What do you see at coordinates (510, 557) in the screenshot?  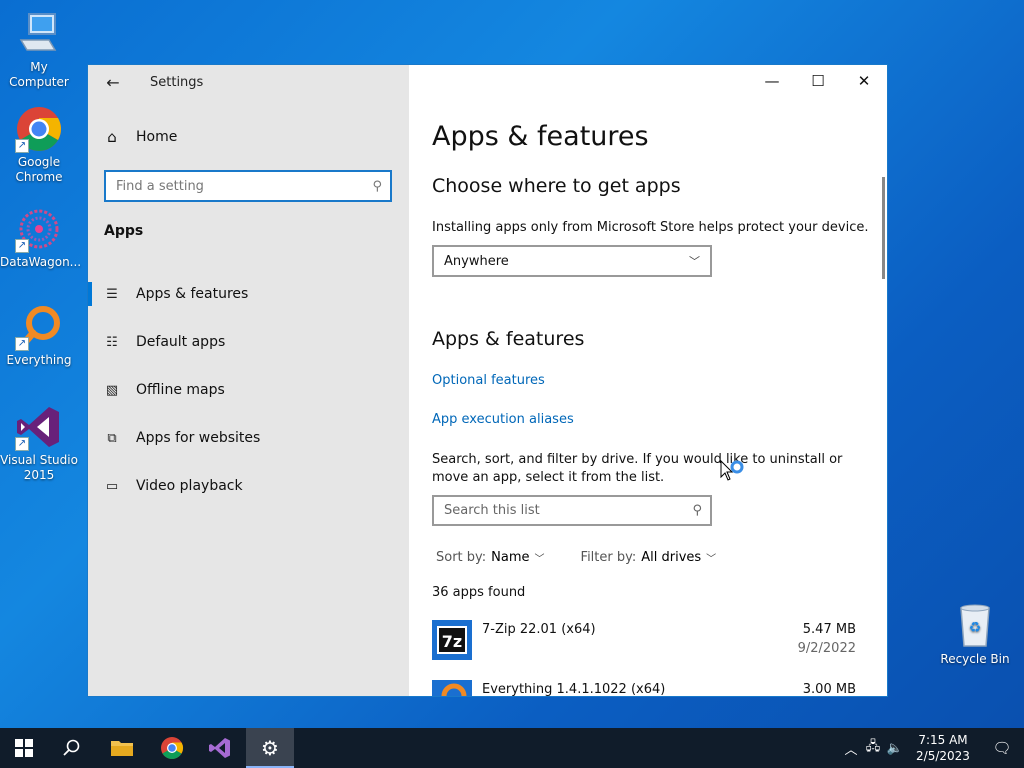 I see `sort-value: Name` at bounding box center [510, 557].